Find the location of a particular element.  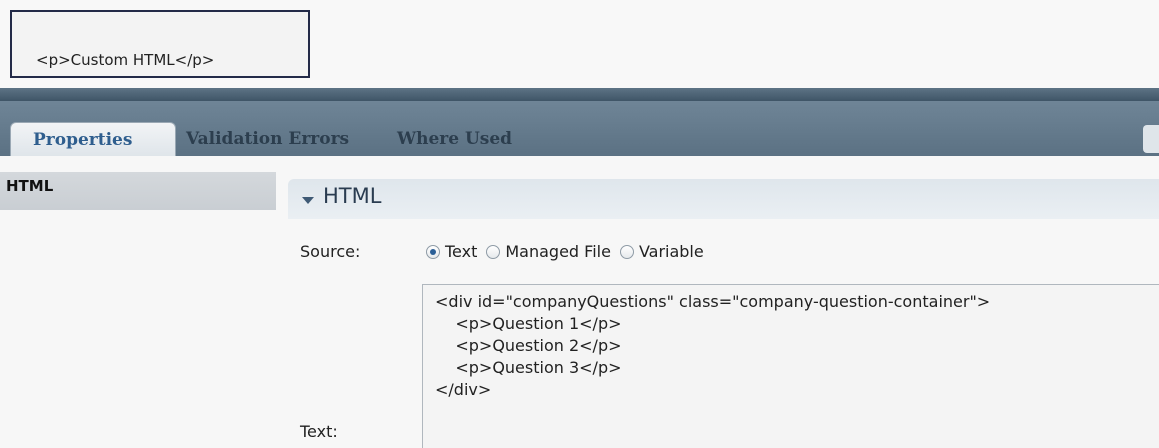

code-line: <p>Question 2</p> is located at coordinates (528, 345).